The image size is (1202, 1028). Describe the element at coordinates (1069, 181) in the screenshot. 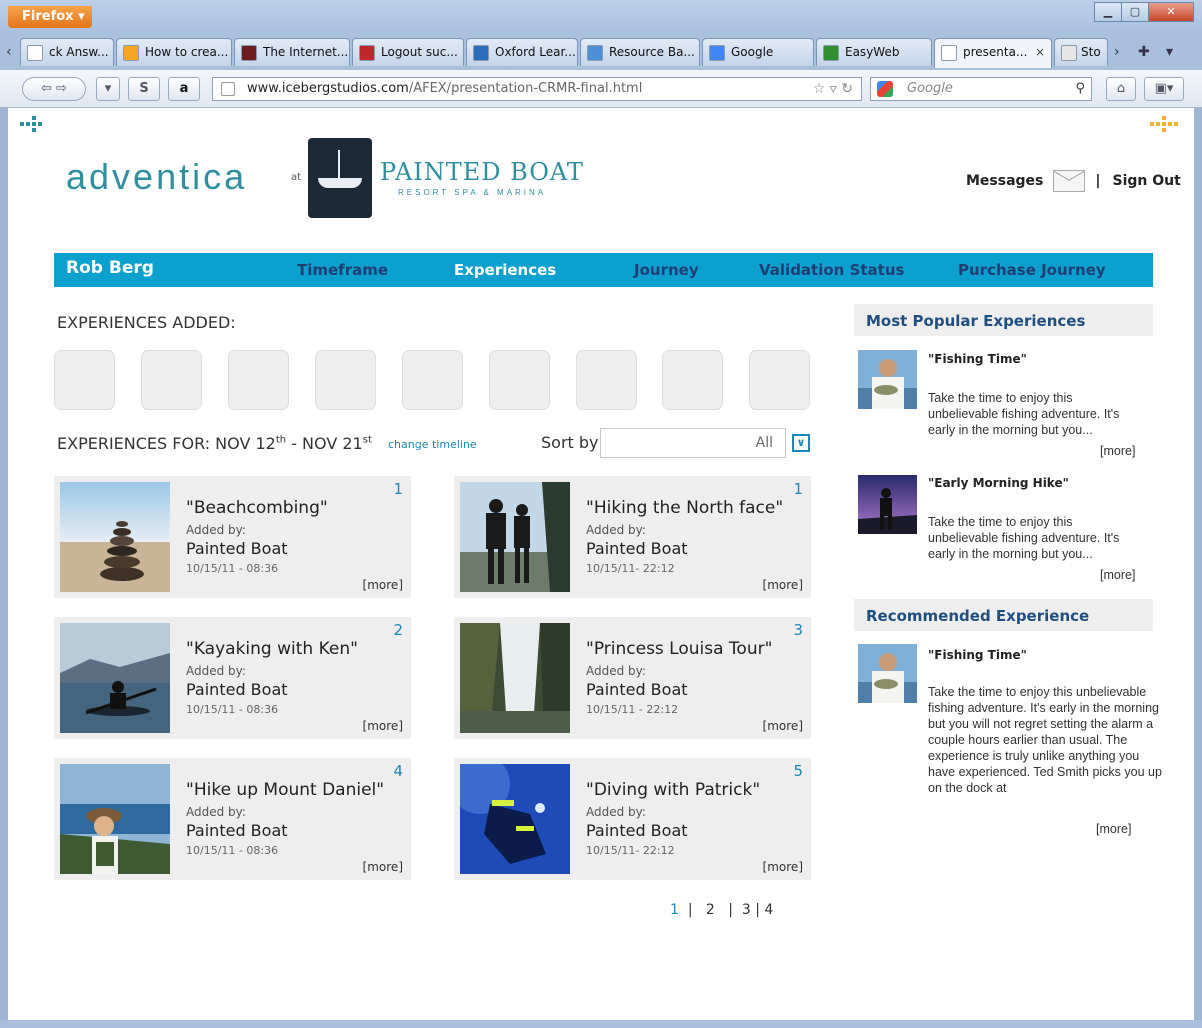

I see `mail-icon` at that location.